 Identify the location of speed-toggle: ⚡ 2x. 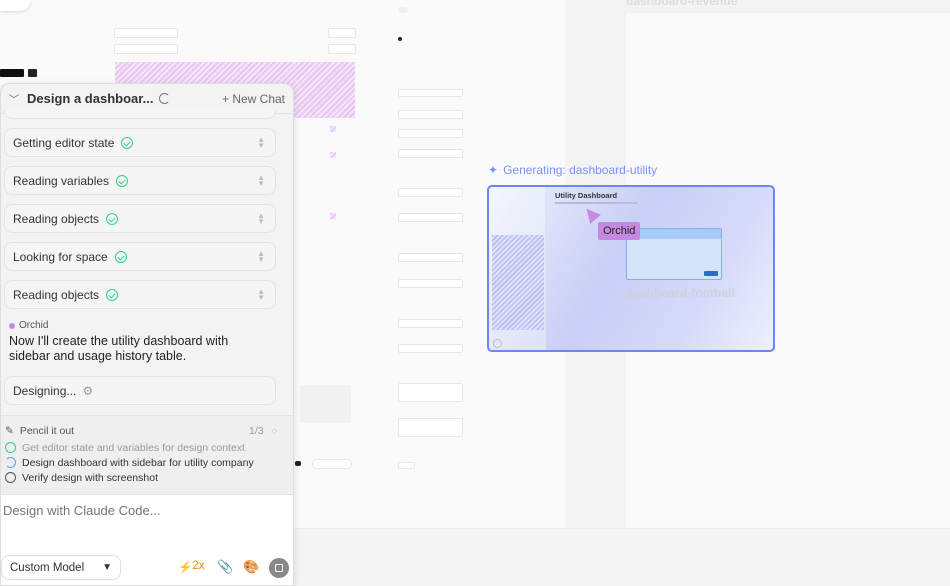
(191, 567).